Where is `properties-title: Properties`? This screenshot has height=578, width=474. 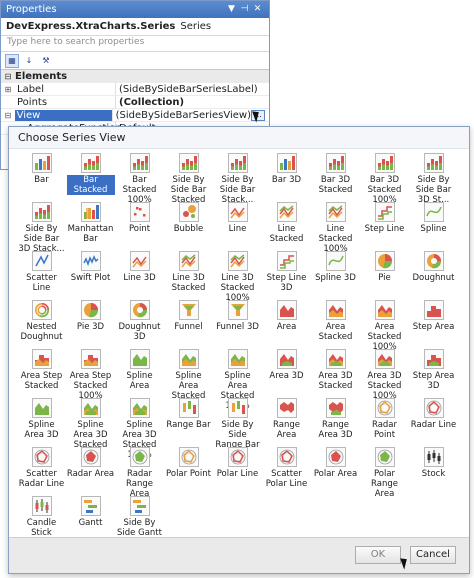 properties-title: Properties is located at coordinates (31, 9).